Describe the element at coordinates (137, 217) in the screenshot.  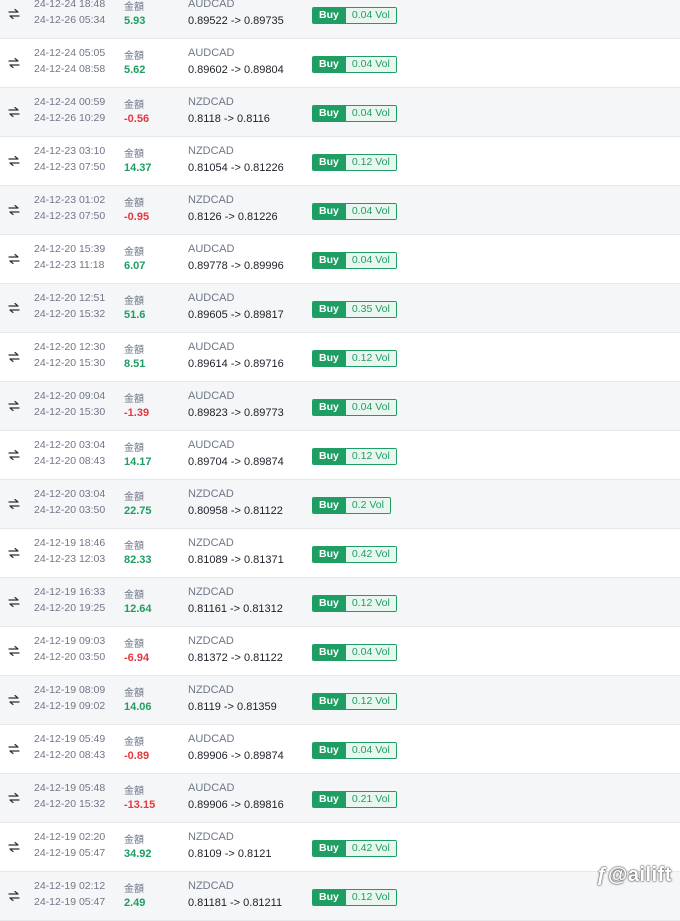
I see `profit-amount: -0.95` at that location.